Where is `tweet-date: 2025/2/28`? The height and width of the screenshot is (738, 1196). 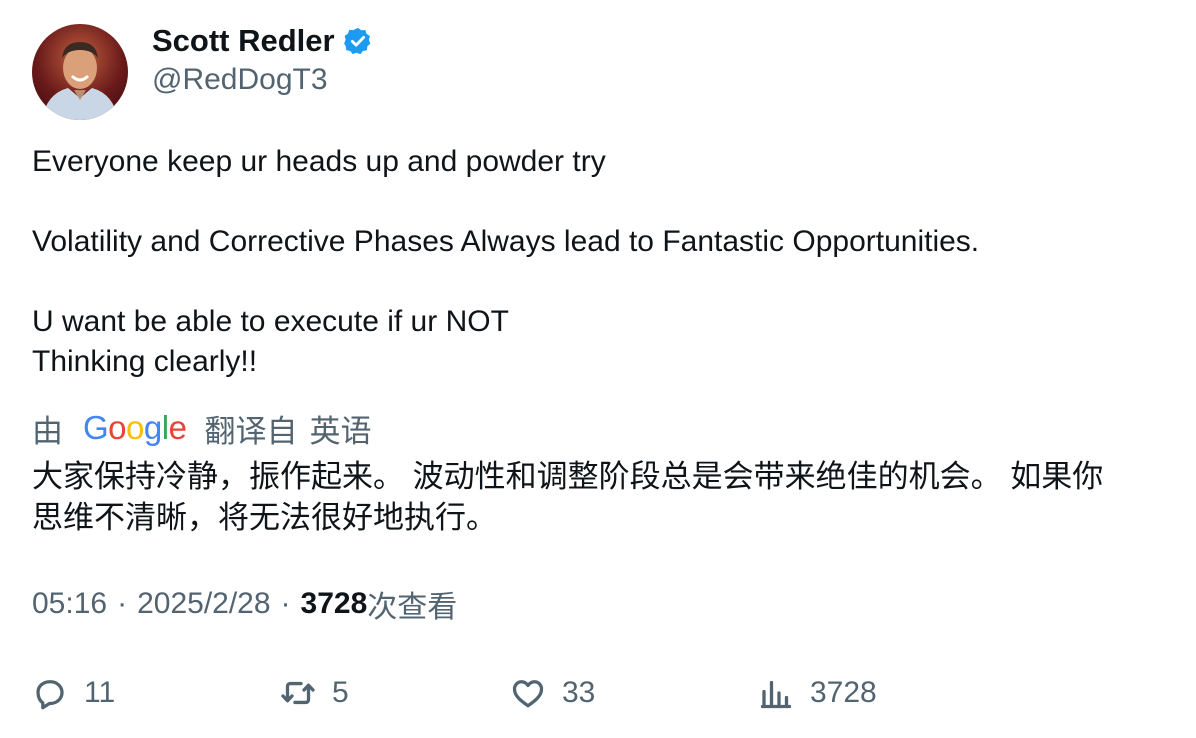
tweet-date: 2025/2/28 is located at coordinates (203, 604).